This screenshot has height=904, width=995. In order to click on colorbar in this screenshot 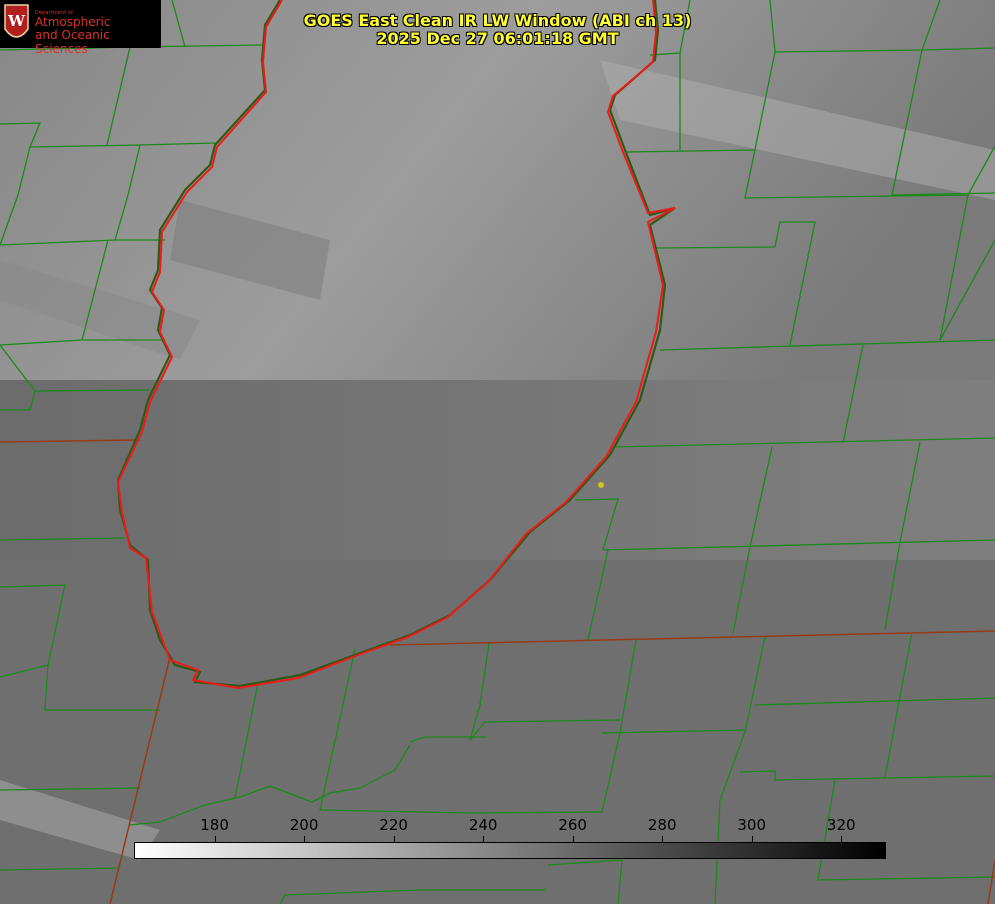, I will do `click(510, 850)`.